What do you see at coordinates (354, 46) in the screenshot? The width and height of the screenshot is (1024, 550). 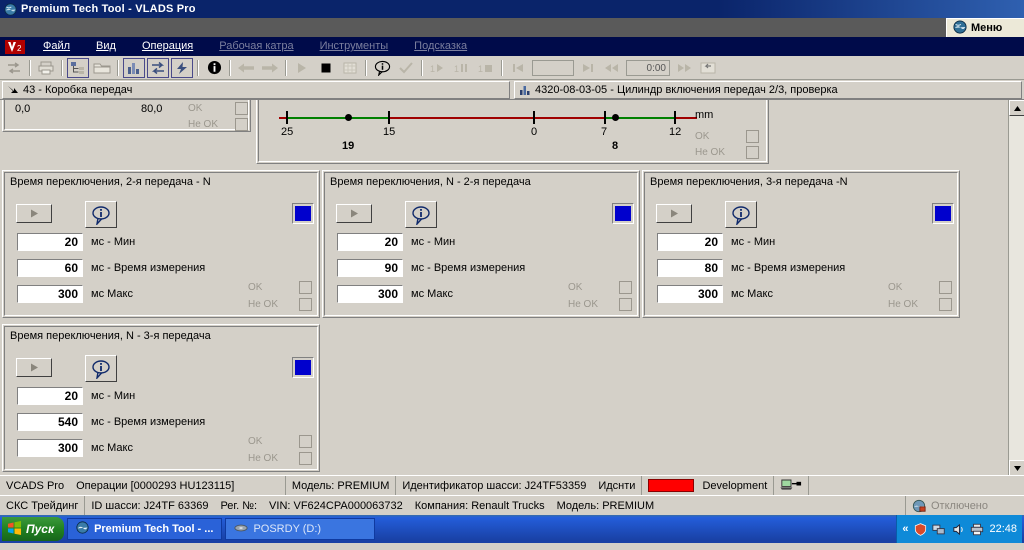 I see `menu-item-tools: Инструменты` at bounding box center [354, 46].